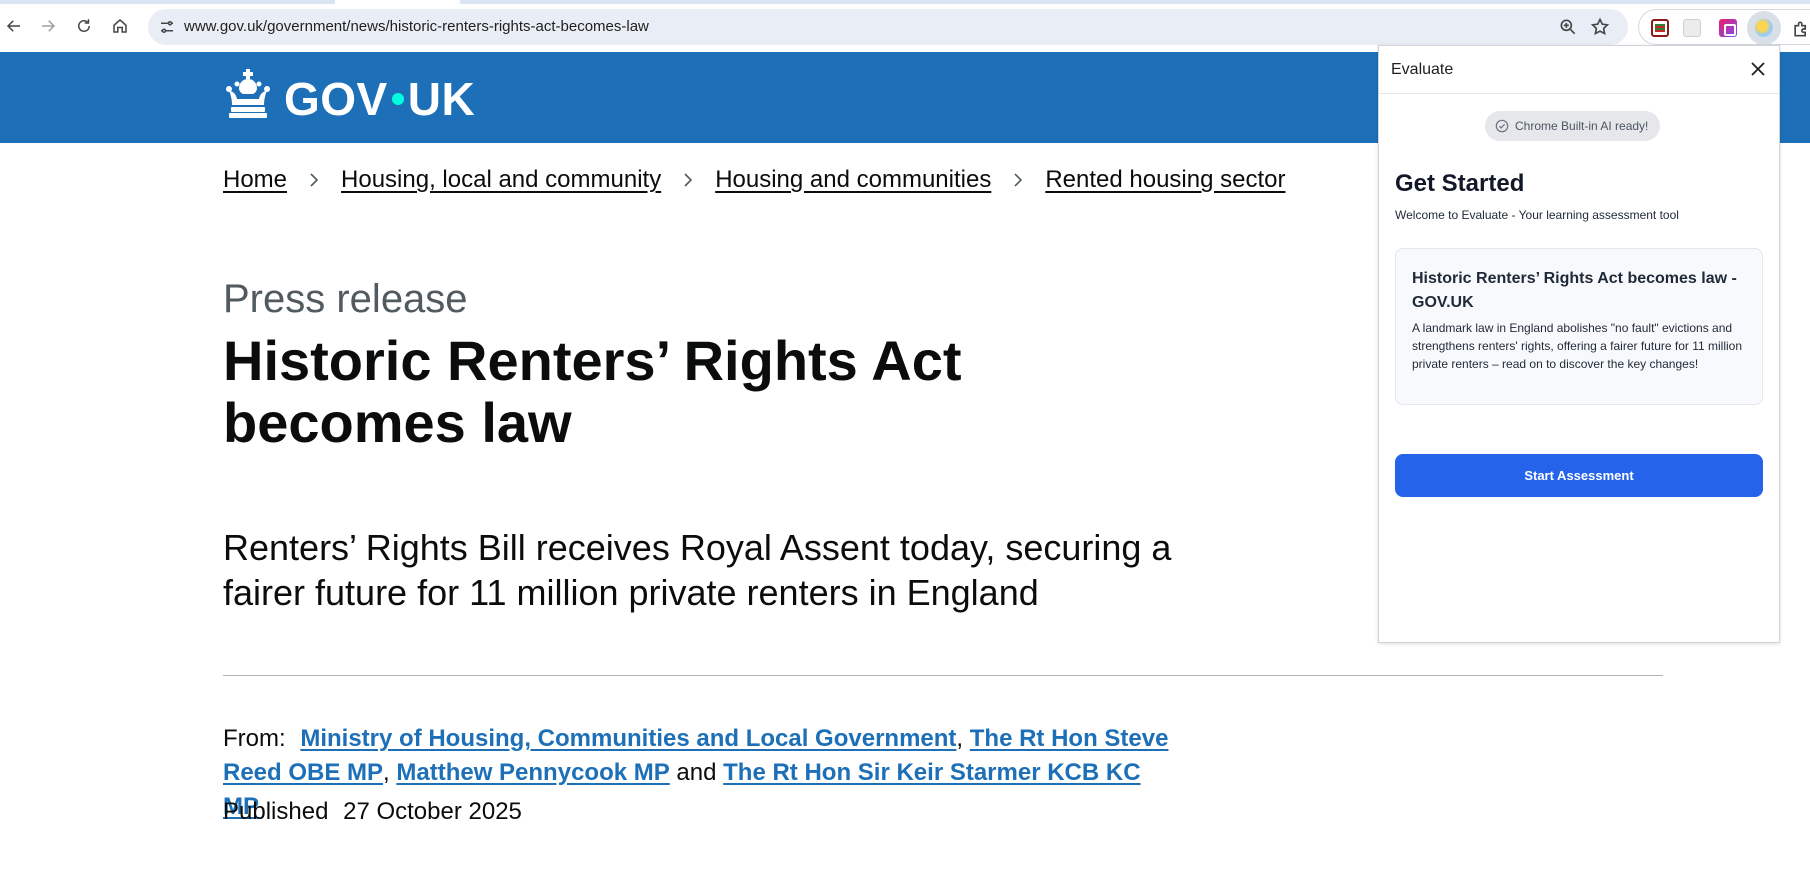 The height and width of the screenshot is (869, 1810). What do you see at coordinates (1600, 27) in the screenshot?
I see `bookmark-star-icon` at bounding box center [1600, 27].